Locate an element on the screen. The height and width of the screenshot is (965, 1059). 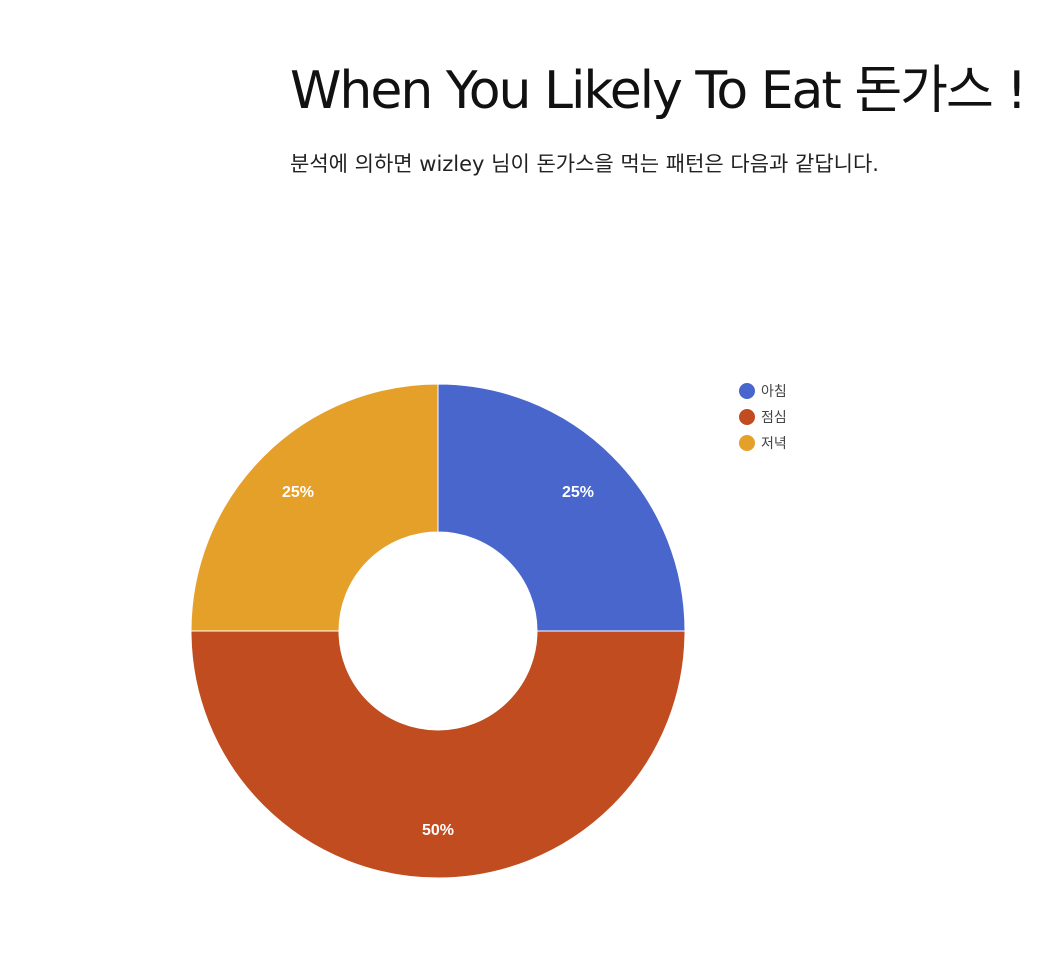
legend-label-3: 저녁 is located at coordinates (774, 444).